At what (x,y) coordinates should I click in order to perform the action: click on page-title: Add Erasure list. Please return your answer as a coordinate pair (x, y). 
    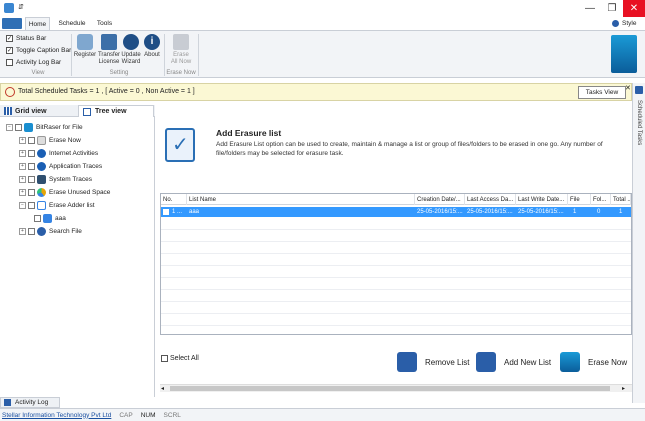
    Looking at the image, I should click on (249, 133).